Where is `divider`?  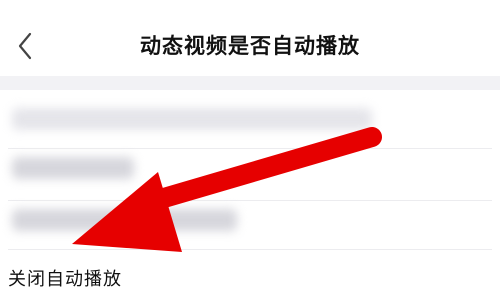
divider is located at coordinates (250, 249).